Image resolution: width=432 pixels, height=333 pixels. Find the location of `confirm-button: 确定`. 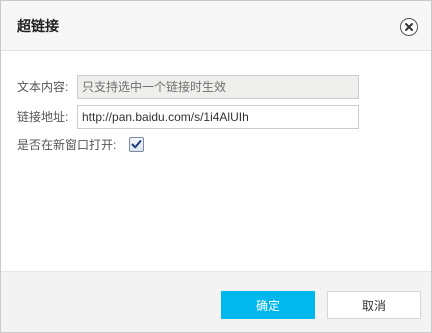

confirm-button: 确定 is located at coordinates (268, 305).